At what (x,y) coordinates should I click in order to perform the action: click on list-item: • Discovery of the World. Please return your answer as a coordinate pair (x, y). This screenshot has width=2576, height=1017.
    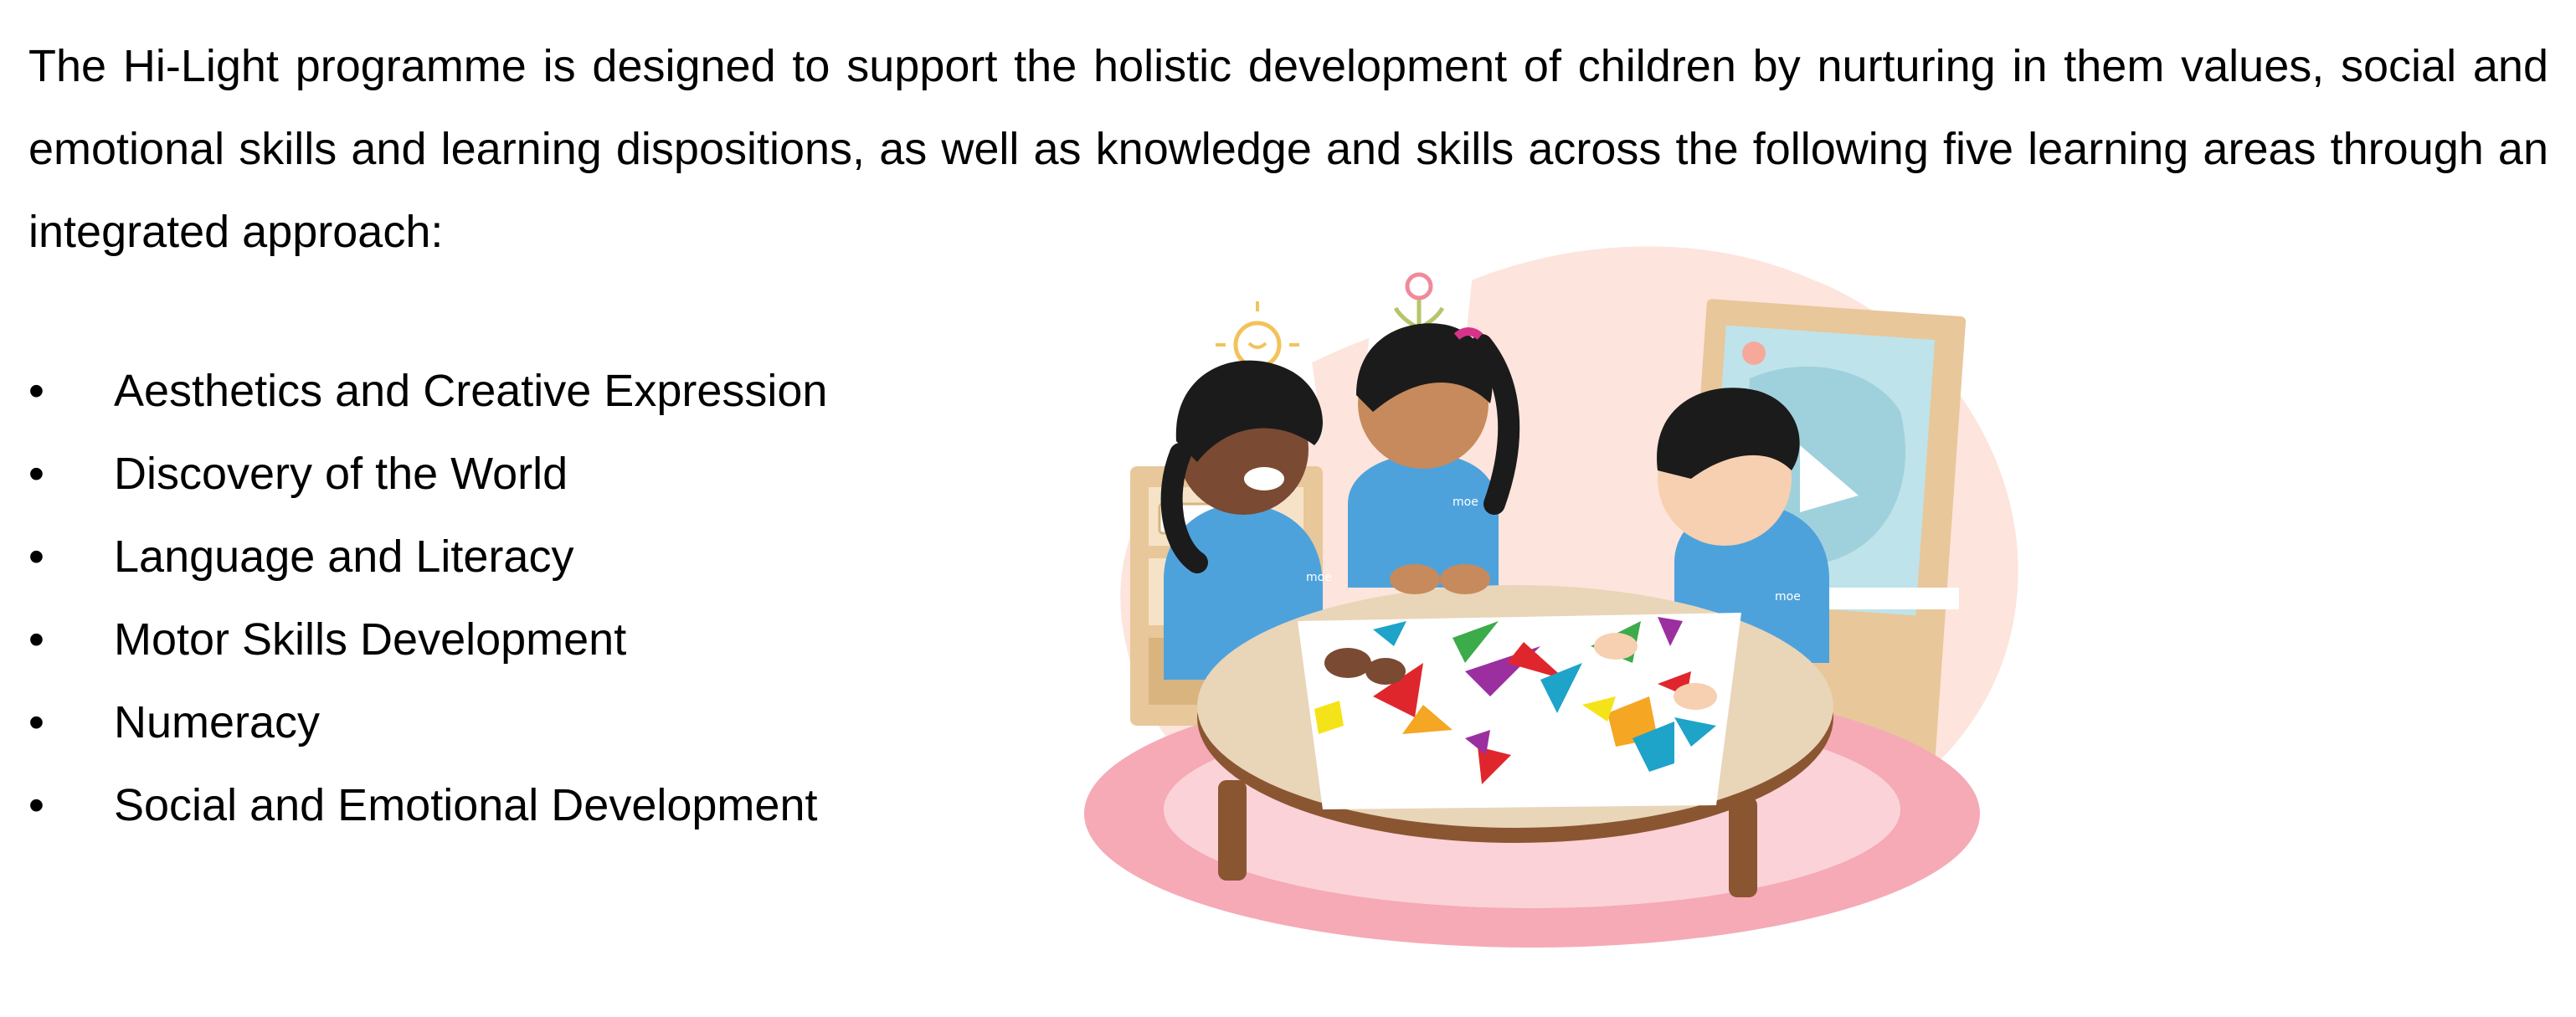
    Looking at the image, I should click on (428, 475).